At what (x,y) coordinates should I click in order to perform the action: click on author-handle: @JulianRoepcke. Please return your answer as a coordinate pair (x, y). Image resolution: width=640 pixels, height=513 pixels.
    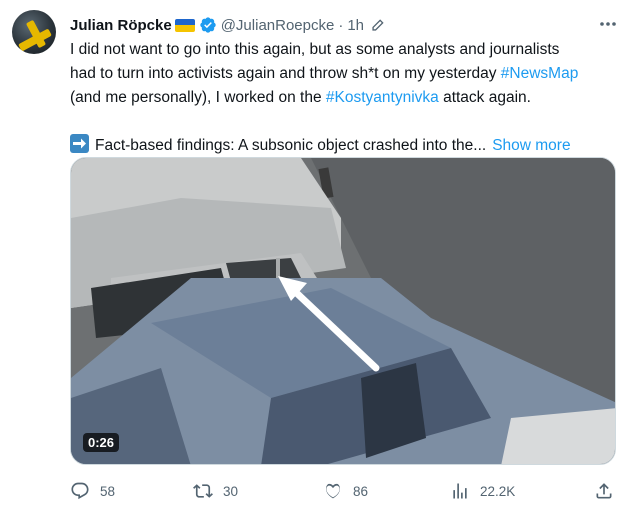
    Looking at the image, I should click on (278, 25).